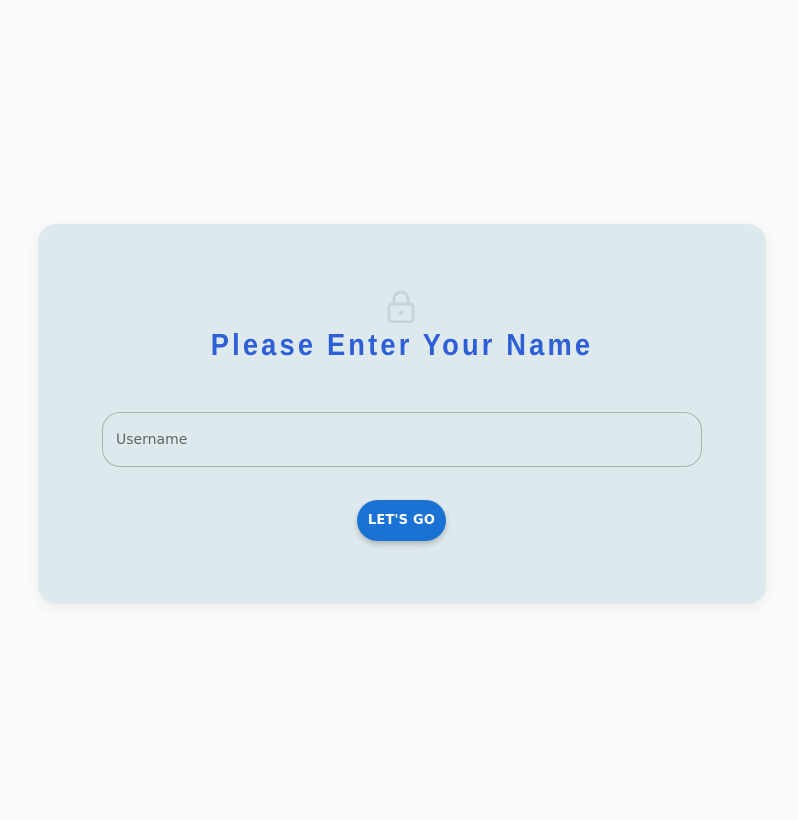 Image resolution: width=798 pixels, height=820 pixels. I want to click on username-input, so click(402, 439).